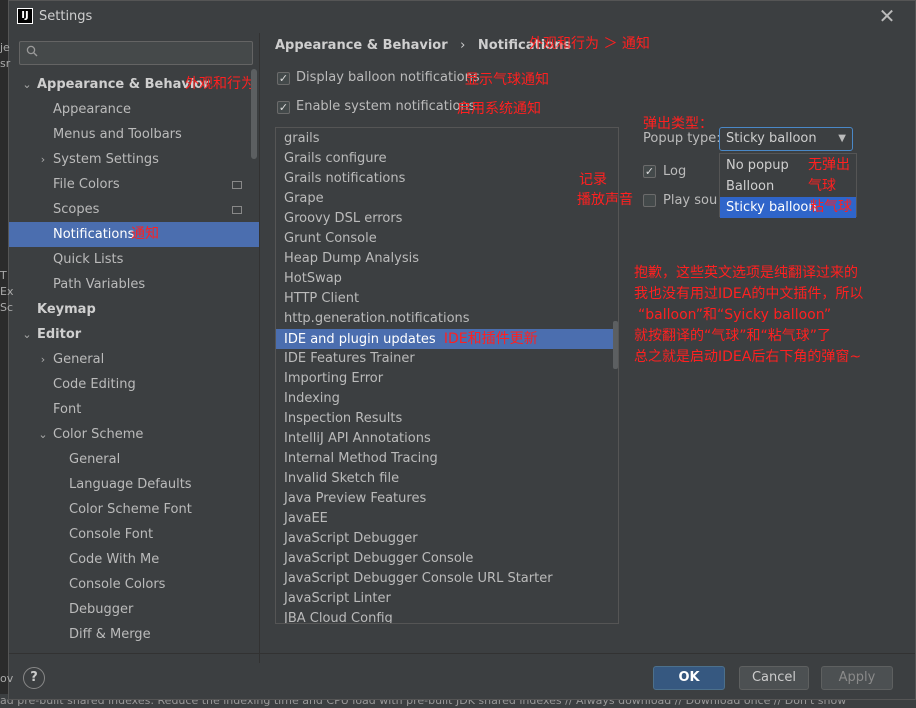  Describe the element at coordinates (447, 599) in the screenshot. I see `list-item: JavaScript Linter` at that location.